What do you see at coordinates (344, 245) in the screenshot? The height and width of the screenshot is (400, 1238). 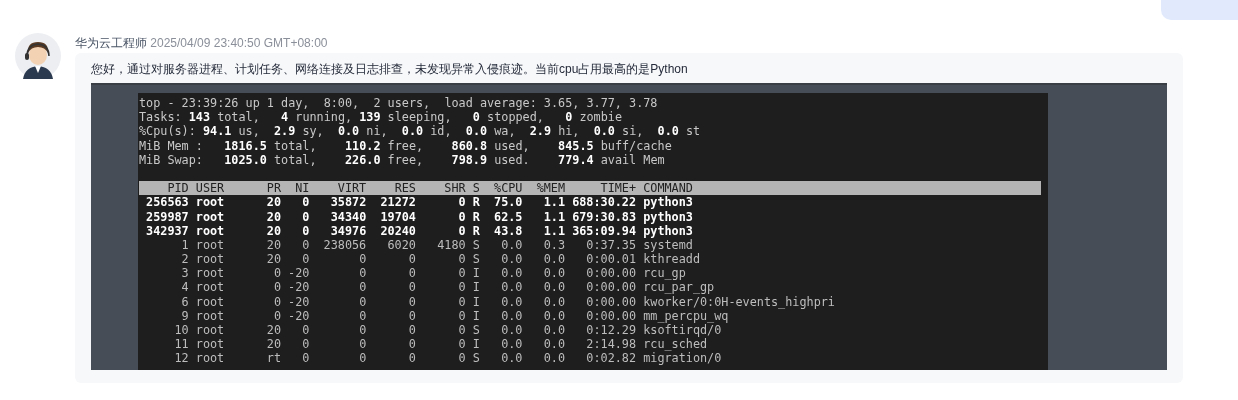 I see `table-cell-text: 238056` at bounding box center [344, 245].